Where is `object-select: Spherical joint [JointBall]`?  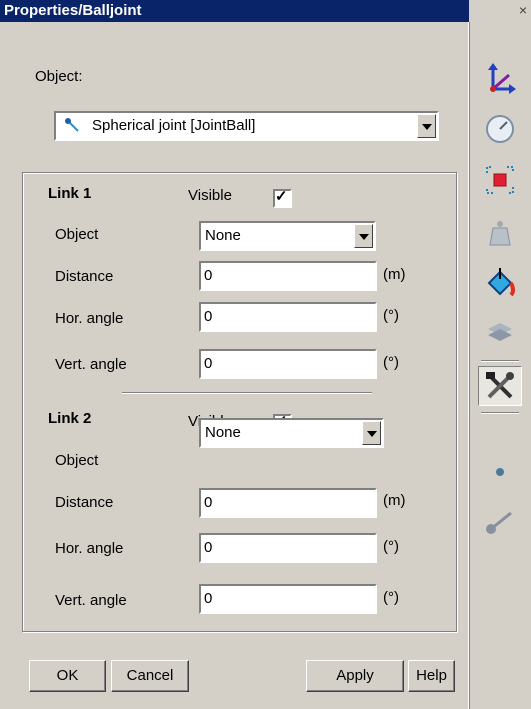
object-select: Spherical joint [JointBall] is located at coordinates (246, 126).